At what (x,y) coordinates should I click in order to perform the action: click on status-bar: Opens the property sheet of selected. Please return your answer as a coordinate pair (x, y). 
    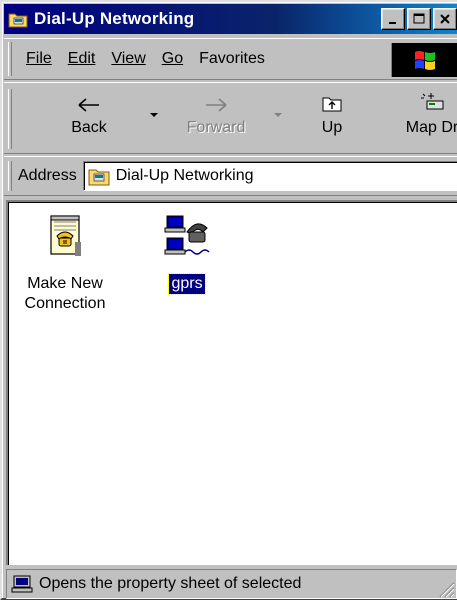
    Looking at the image, I should click on (231, 584).